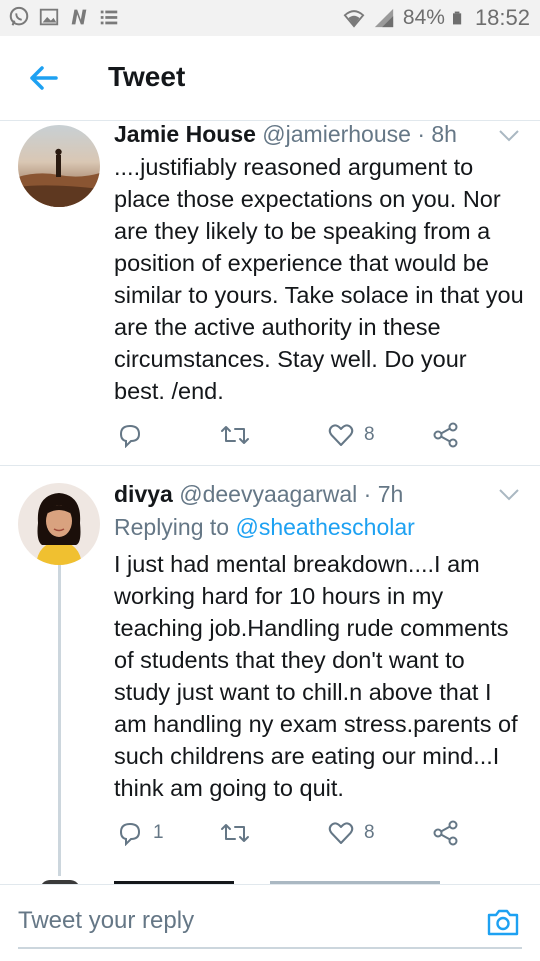 This screenshot has width=540, height=961. What do you see at coordinates (248, 921) in the screenshot?
I see `reply-input` at bounding box center [248, 921].